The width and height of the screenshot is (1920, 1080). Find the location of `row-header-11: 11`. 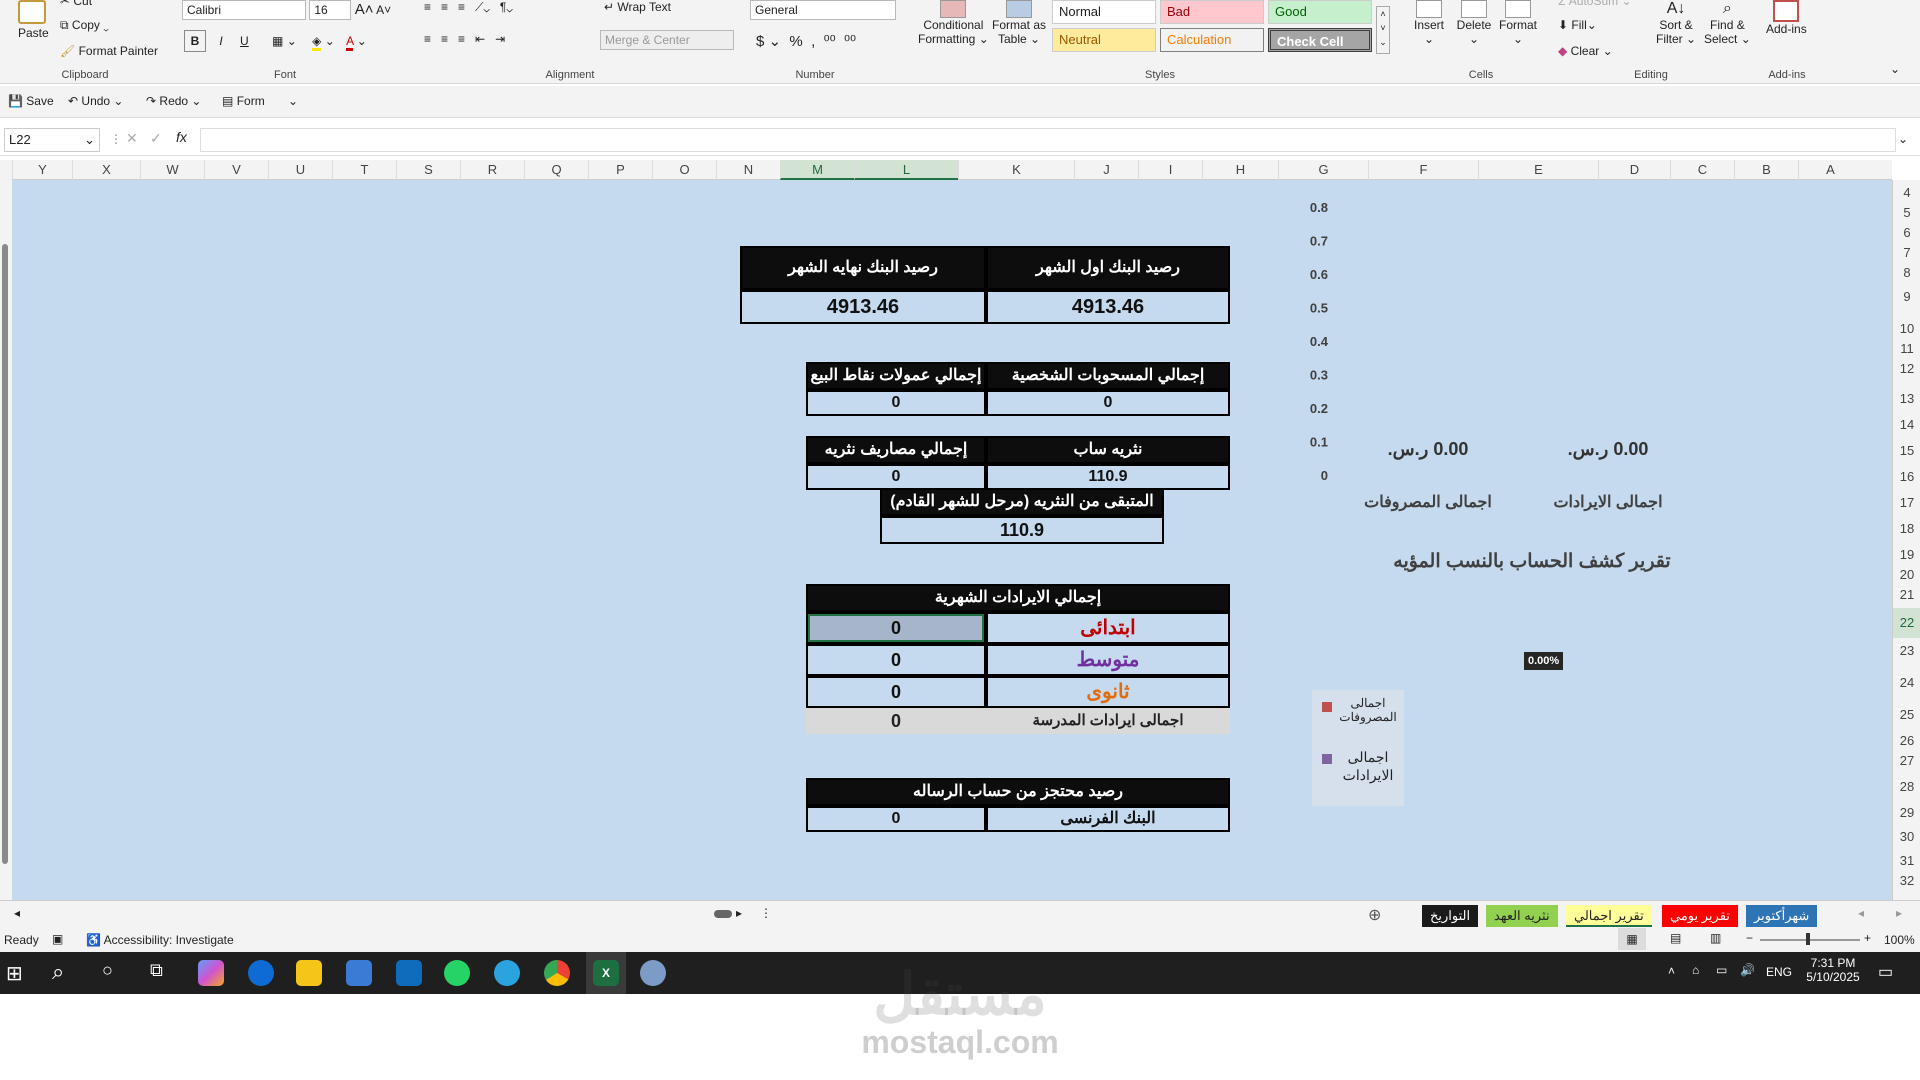

row-header-11: 11 is located at coordinates (1906, 349).